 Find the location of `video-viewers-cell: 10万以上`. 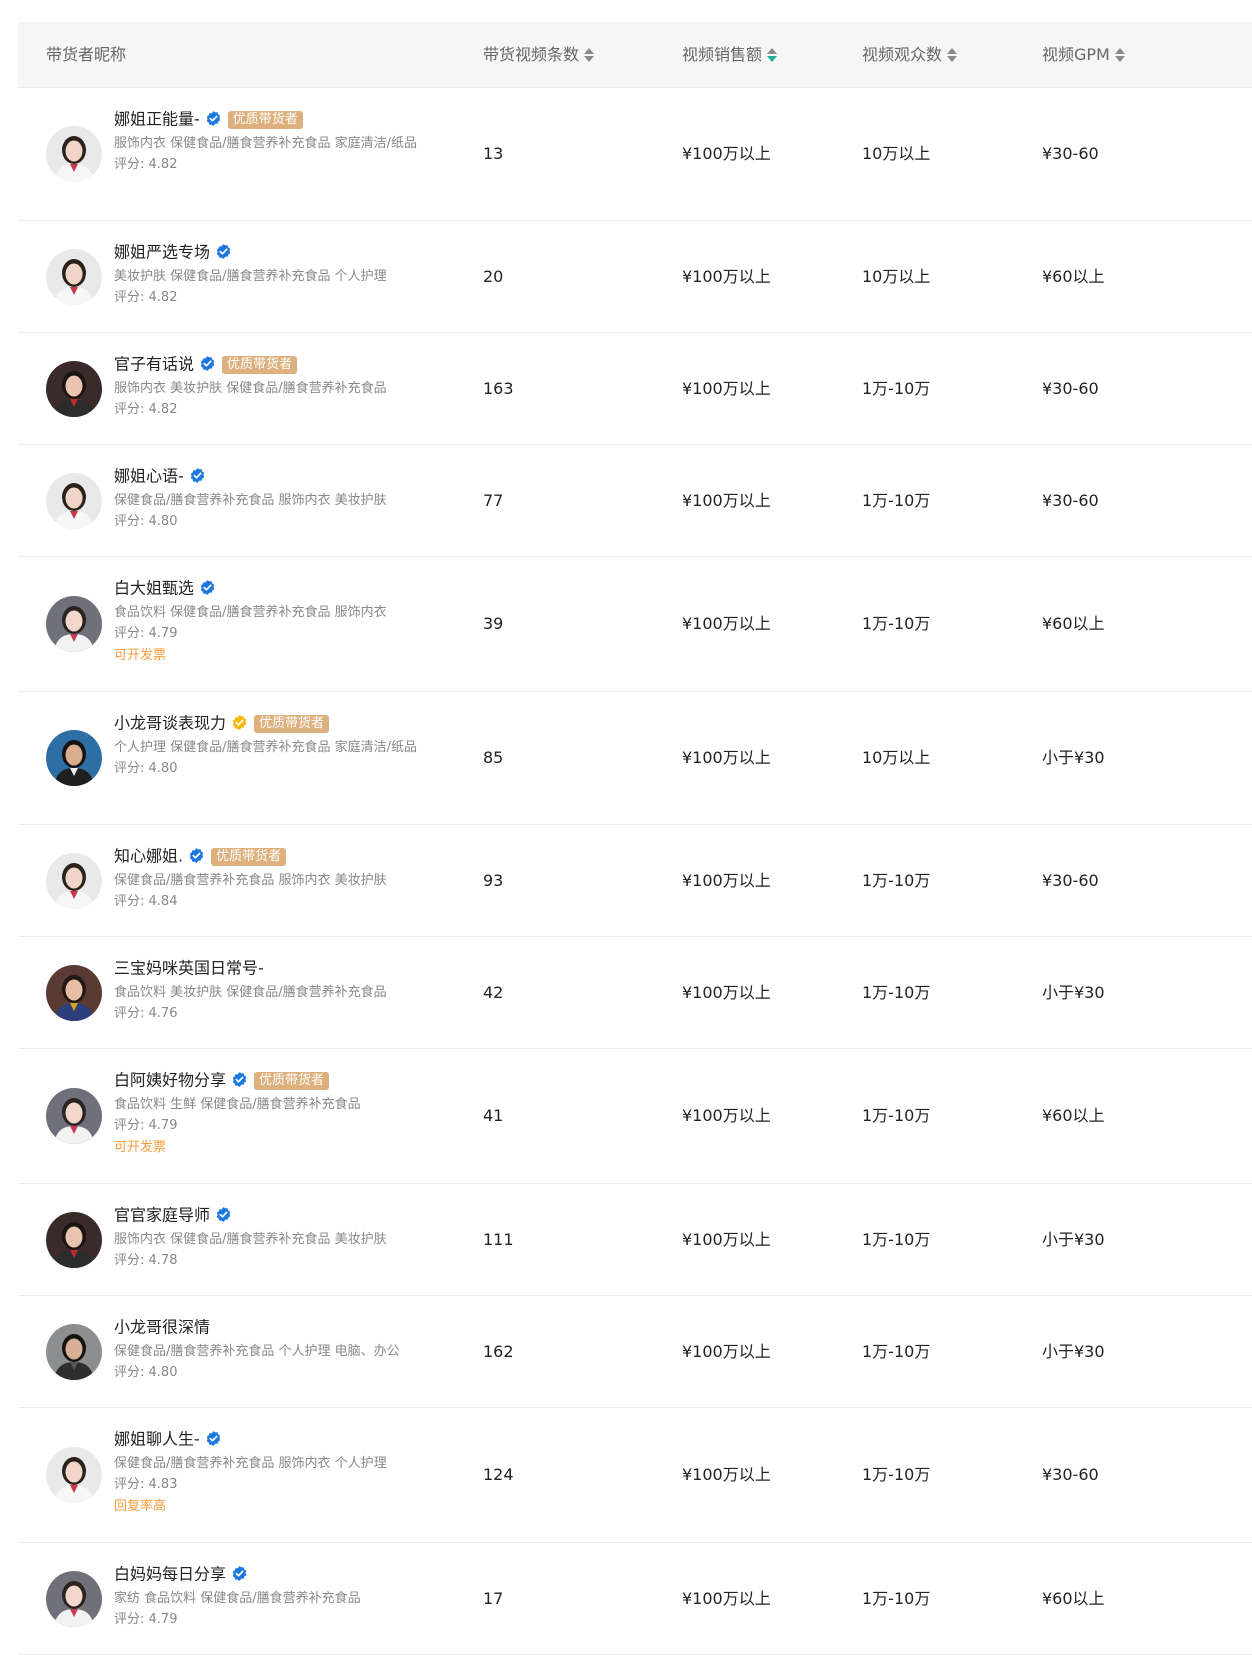

video-viewers-cell: 10万以上 is located at coordinates (896, 757).